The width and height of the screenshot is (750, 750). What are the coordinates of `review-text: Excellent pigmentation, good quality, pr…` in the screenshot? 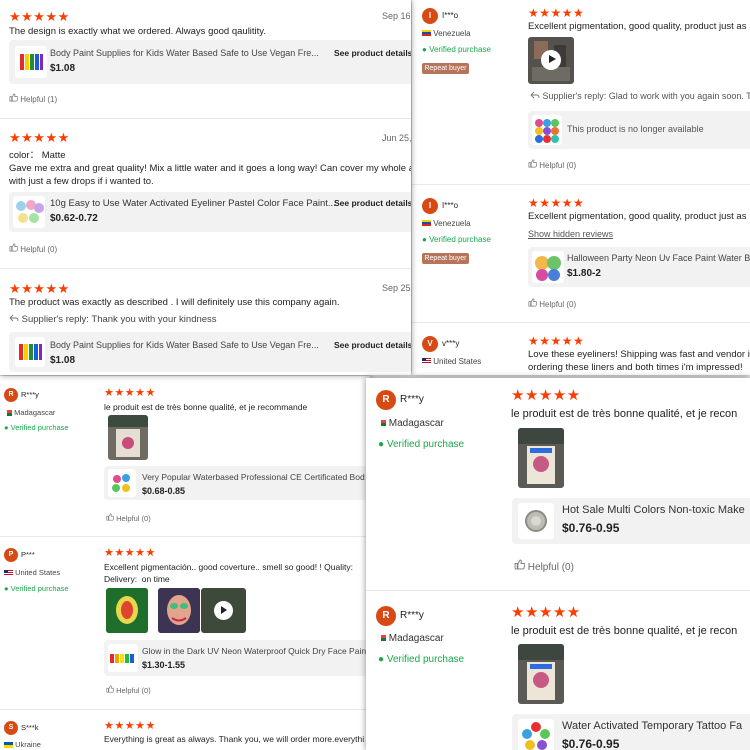 It's located at (639, 26).